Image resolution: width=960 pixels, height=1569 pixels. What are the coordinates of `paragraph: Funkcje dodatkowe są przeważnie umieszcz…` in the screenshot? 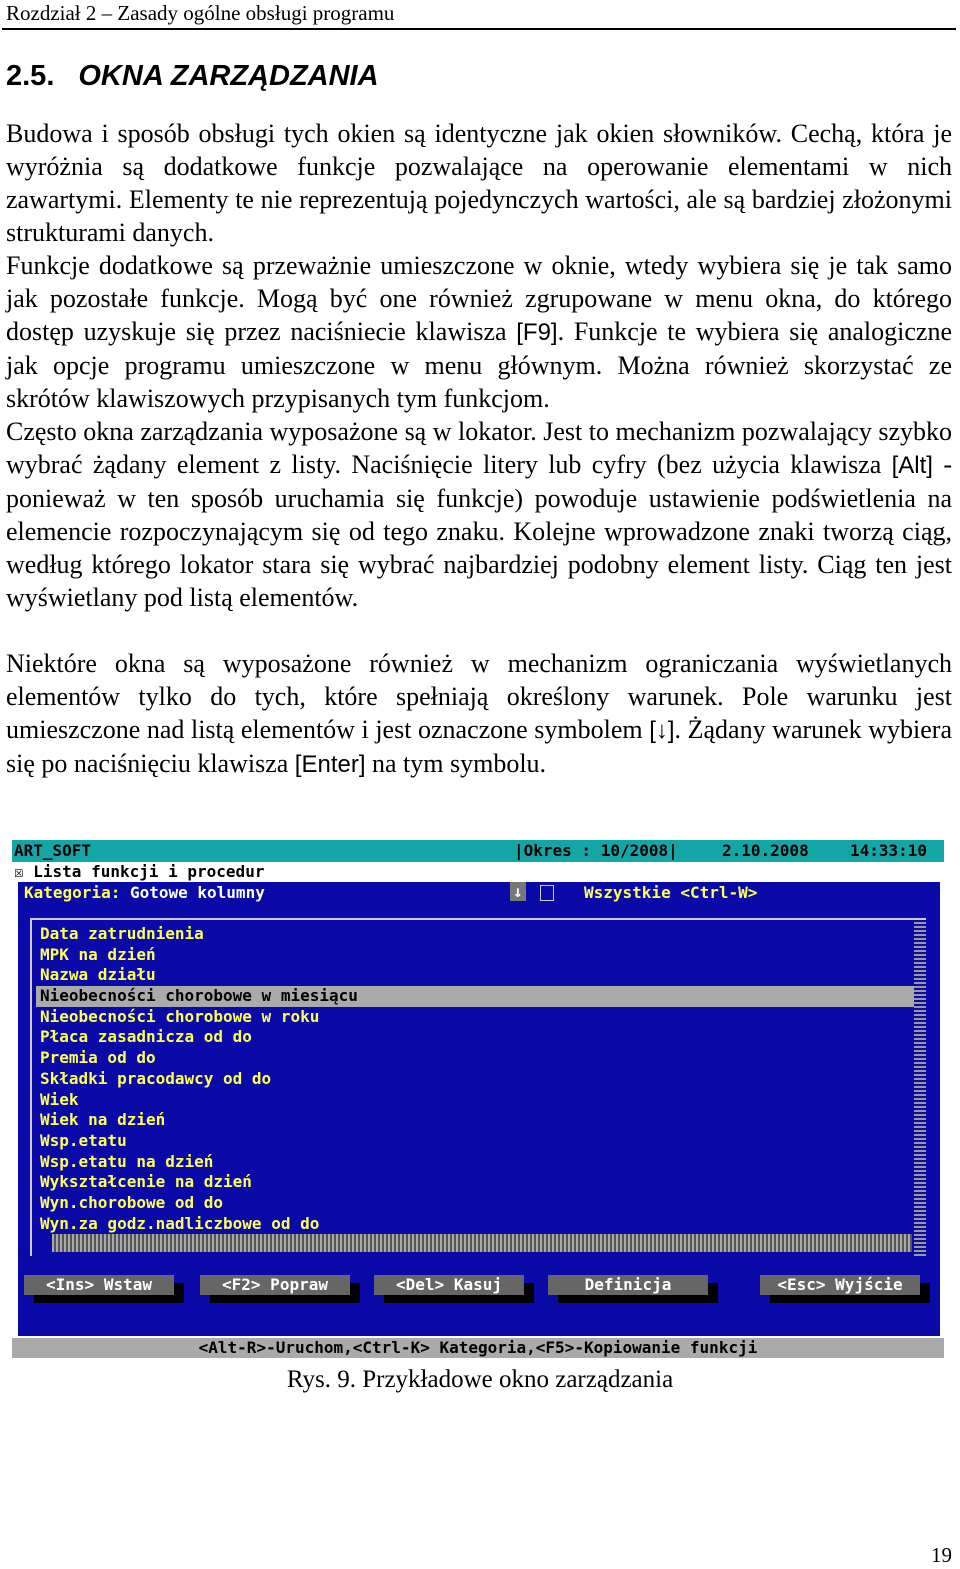 It's located at (479, 332).